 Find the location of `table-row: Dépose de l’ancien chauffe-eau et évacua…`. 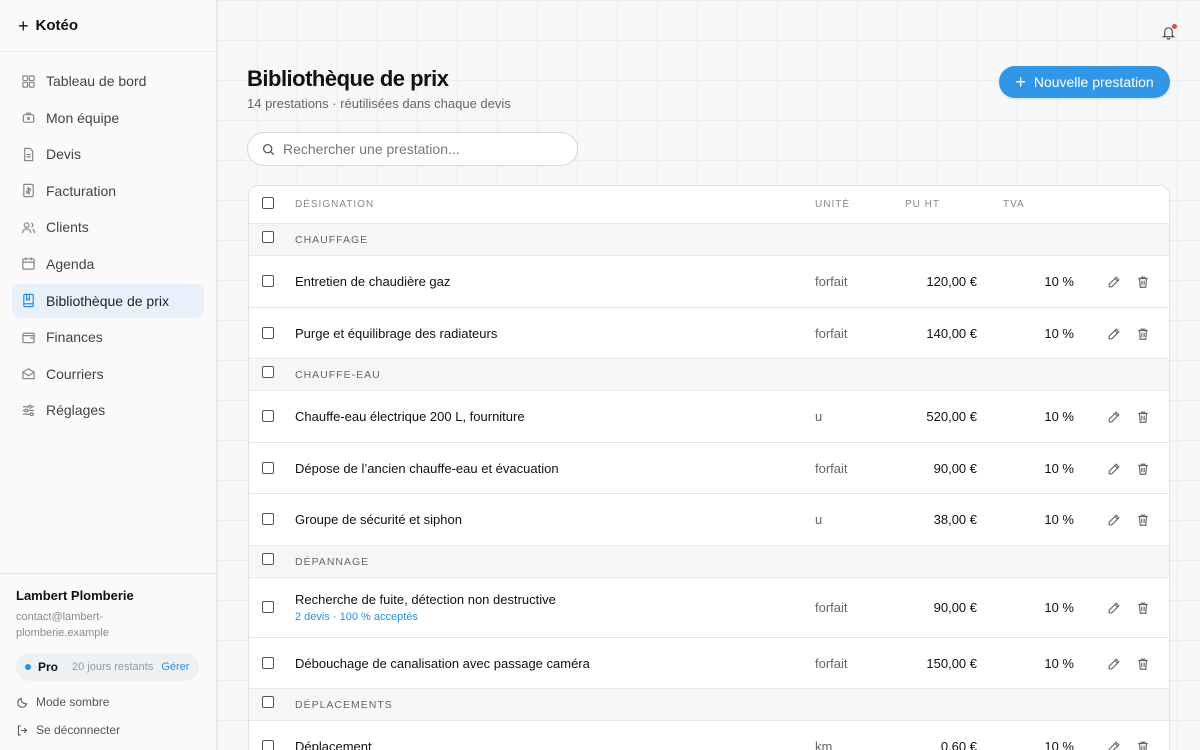

table-row: Dépose de l’ancien chauffe-eau et évacua… is located at coordinates (709, 468).